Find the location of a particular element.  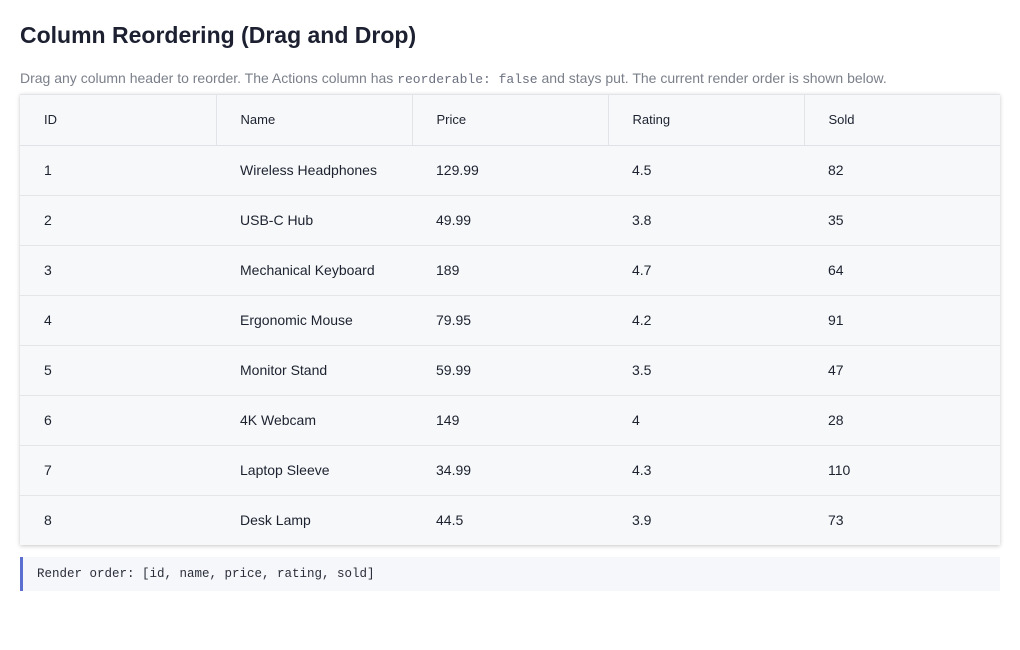

cell-price: 59.99 is located at coordinates (510, 370).